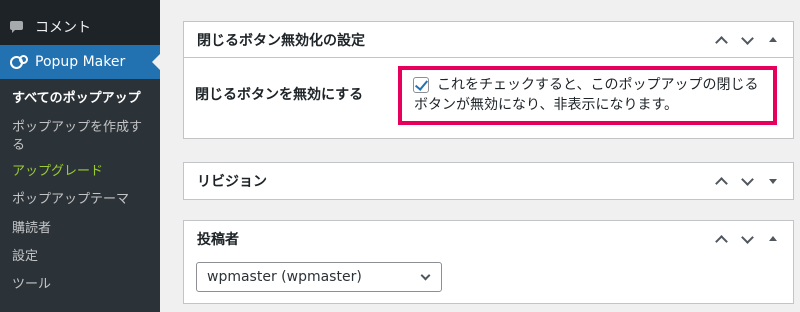 The image size is (800, 312). What do you see at coordinates (82, 285) in the screenshot?
I see `submenu-item-tools: ツール` at bounding box center [82, 285].